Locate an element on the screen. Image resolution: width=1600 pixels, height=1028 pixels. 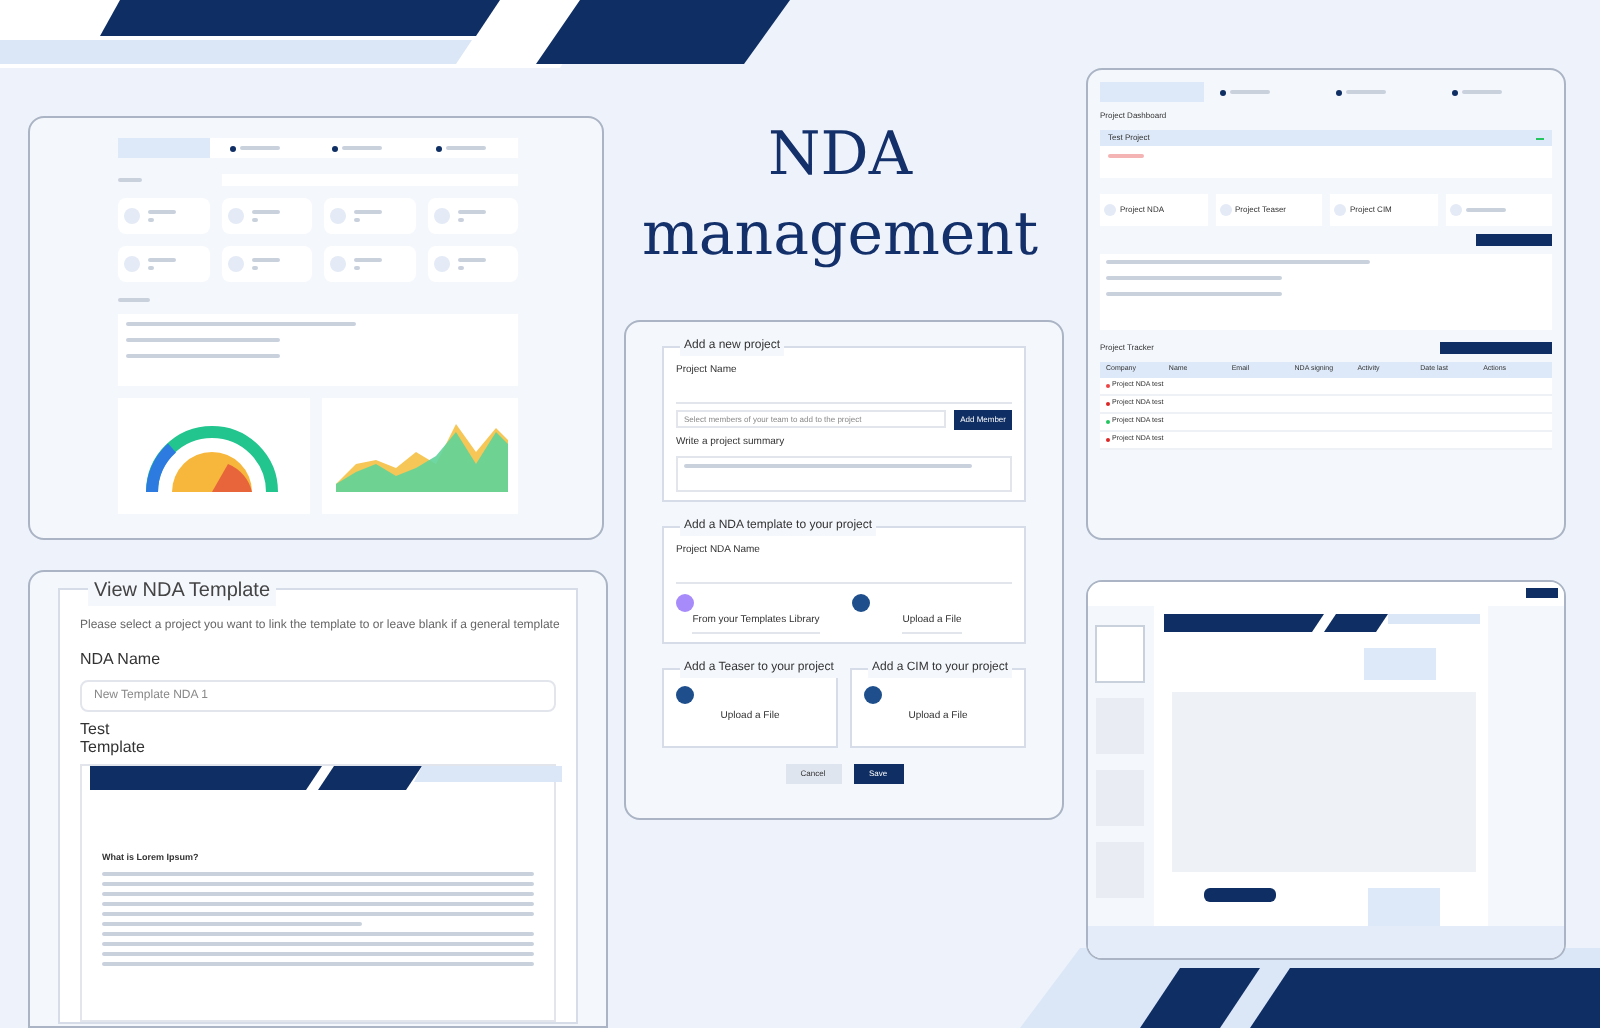
page-title: NDA is located at coordinates (840, 156).